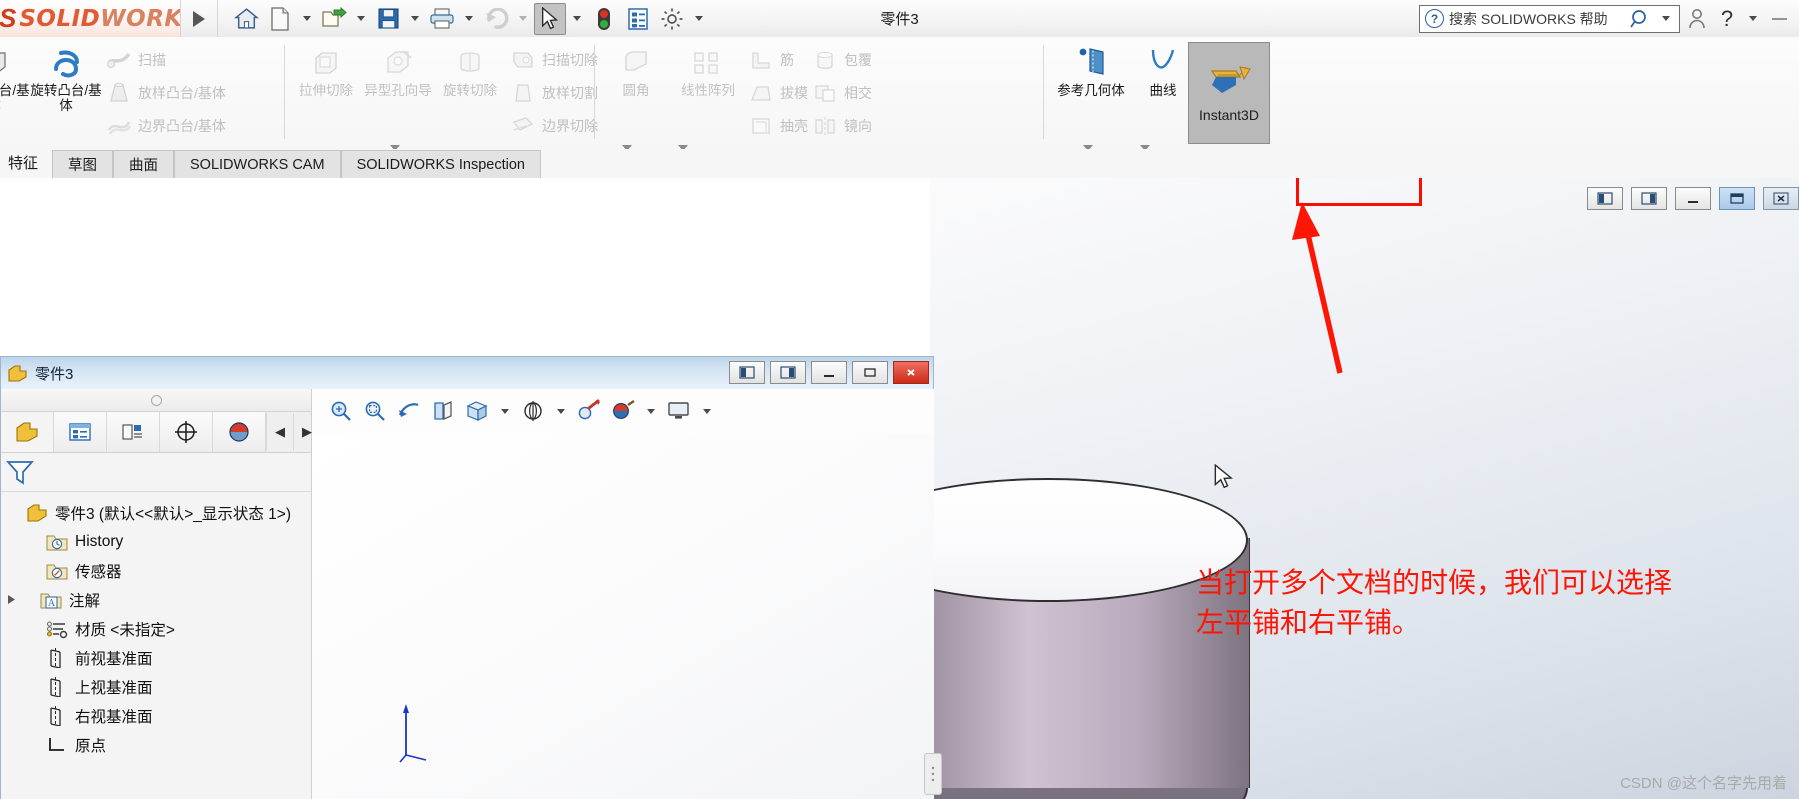  I want to click on ribbon-button-fillet: 圆角, so click(636, 67).